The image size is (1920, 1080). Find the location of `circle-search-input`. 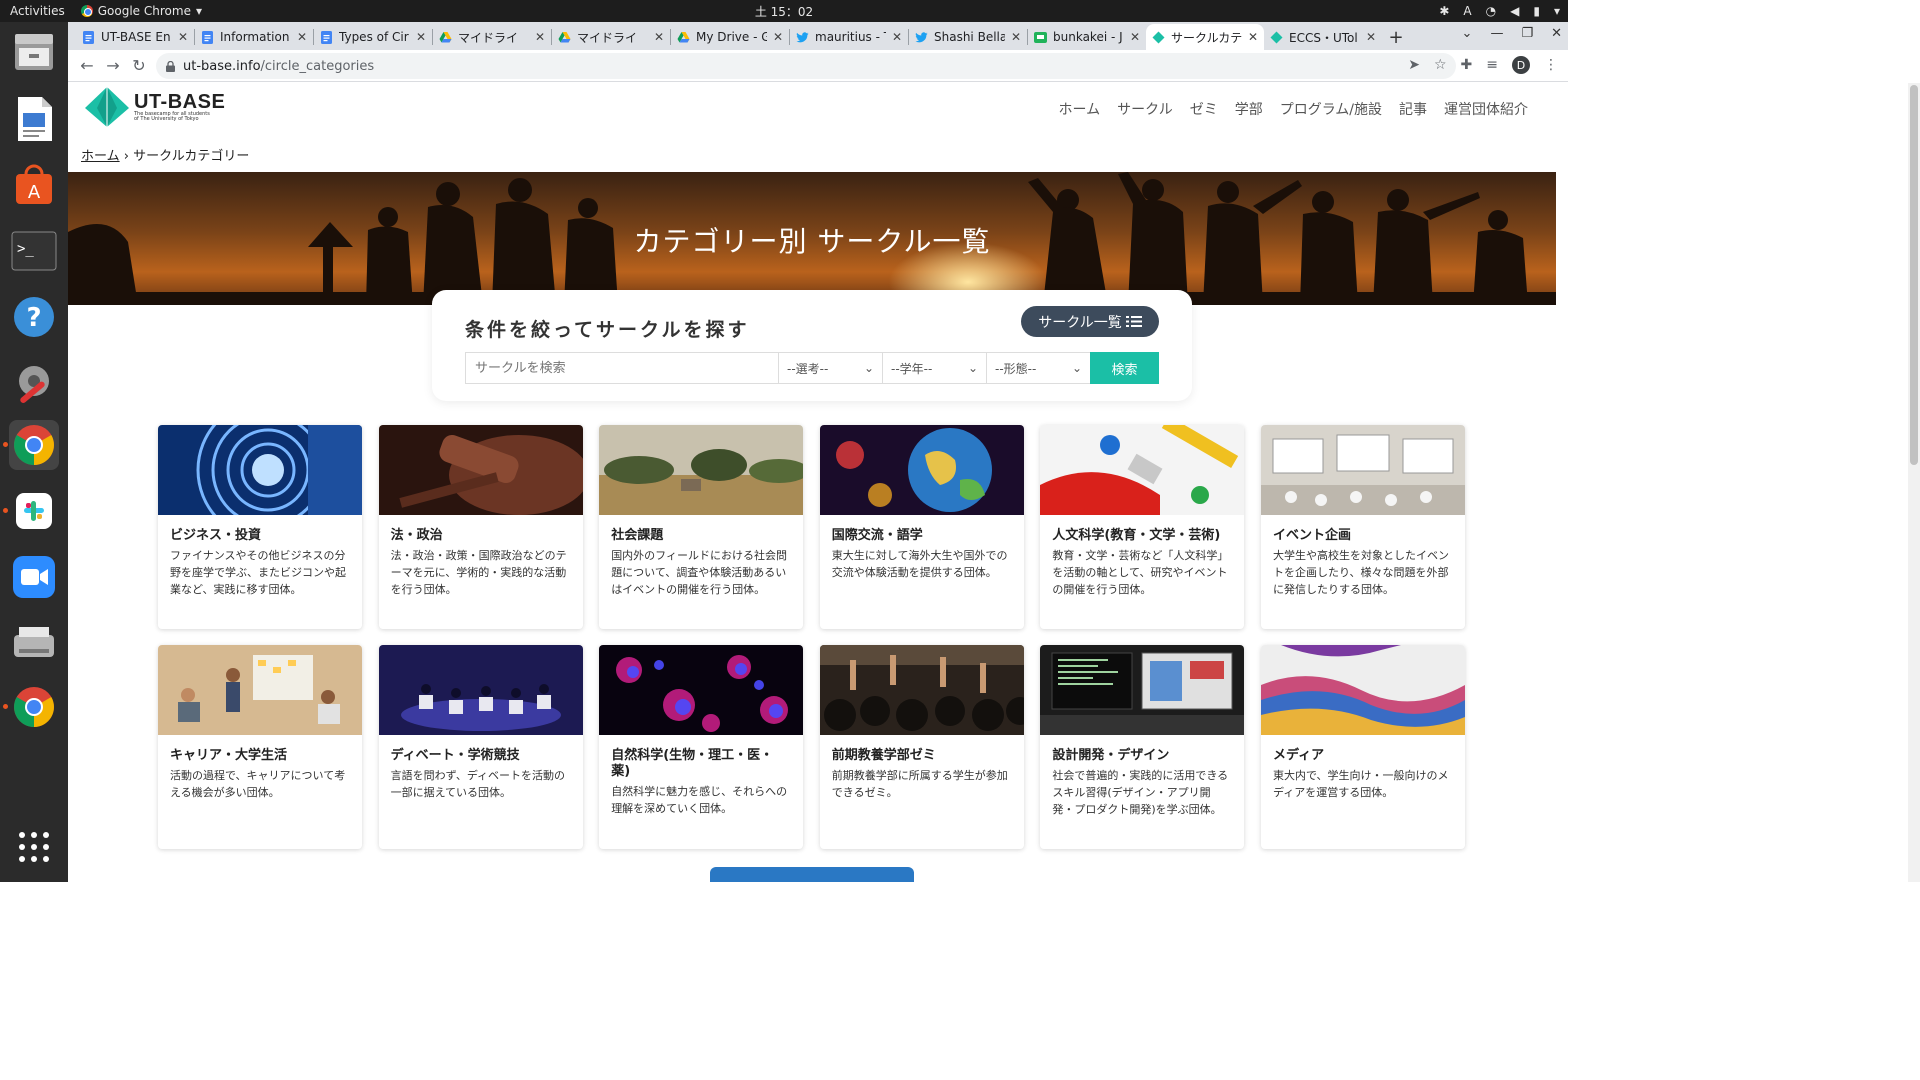

circle-search-input is located at coordinates (621, 368).